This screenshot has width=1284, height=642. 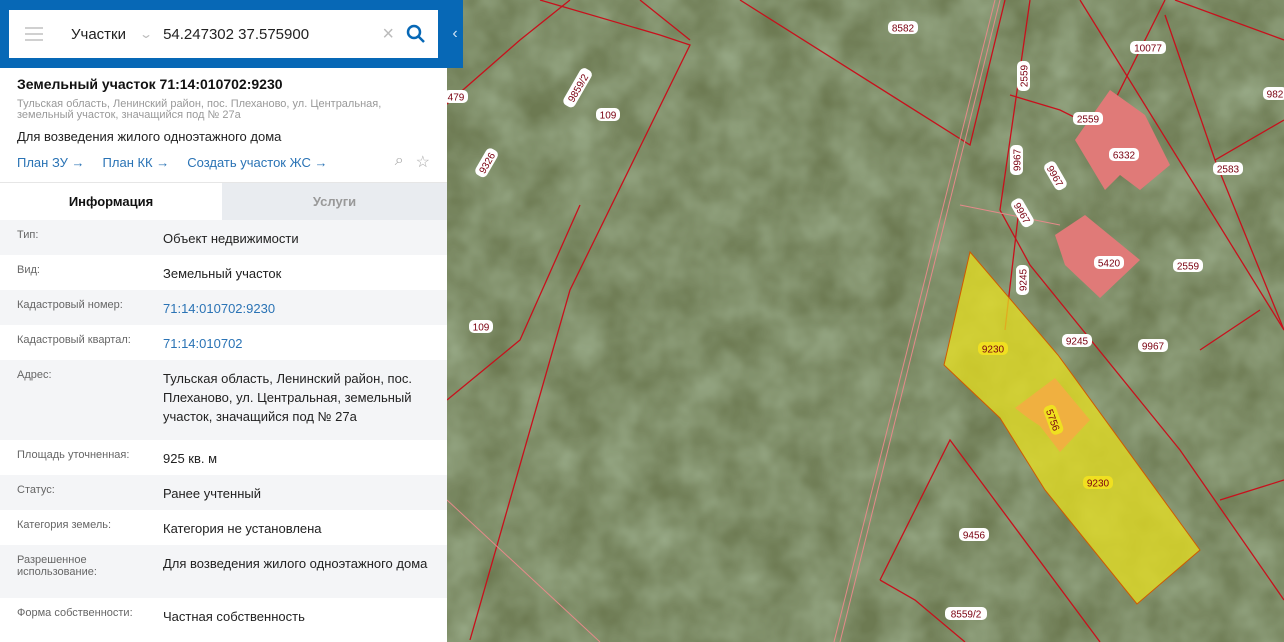 I want to click on info-value: Земельный участок, so click(x=222, y=273).